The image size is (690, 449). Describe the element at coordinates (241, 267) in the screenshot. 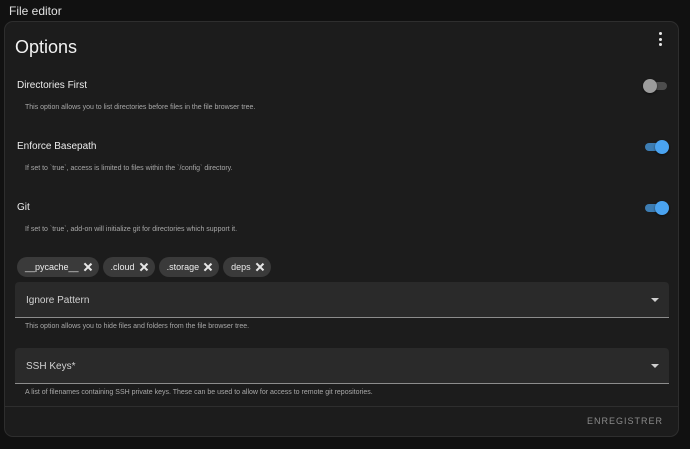

I see `chip-label: deps` at that location.